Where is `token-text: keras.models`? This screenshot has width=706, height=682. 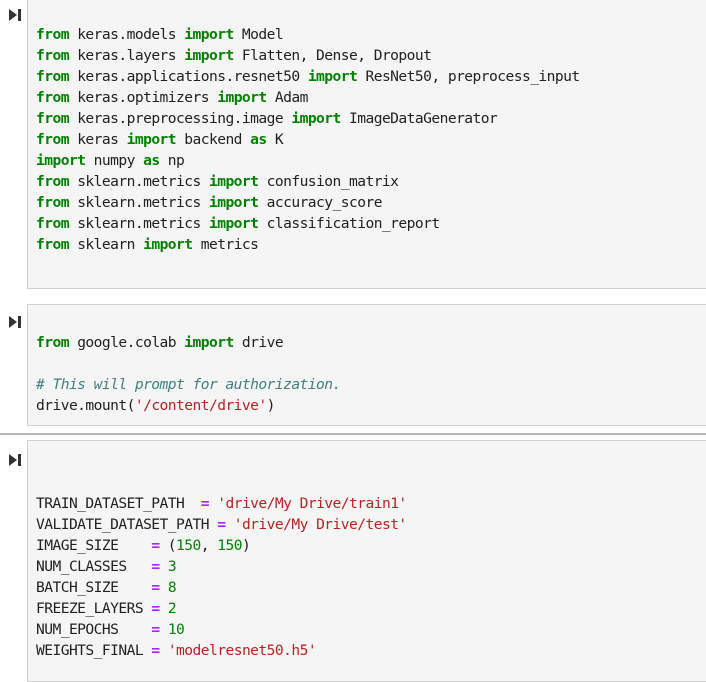
token-text: keras.models is located at coordinates (126, 34).